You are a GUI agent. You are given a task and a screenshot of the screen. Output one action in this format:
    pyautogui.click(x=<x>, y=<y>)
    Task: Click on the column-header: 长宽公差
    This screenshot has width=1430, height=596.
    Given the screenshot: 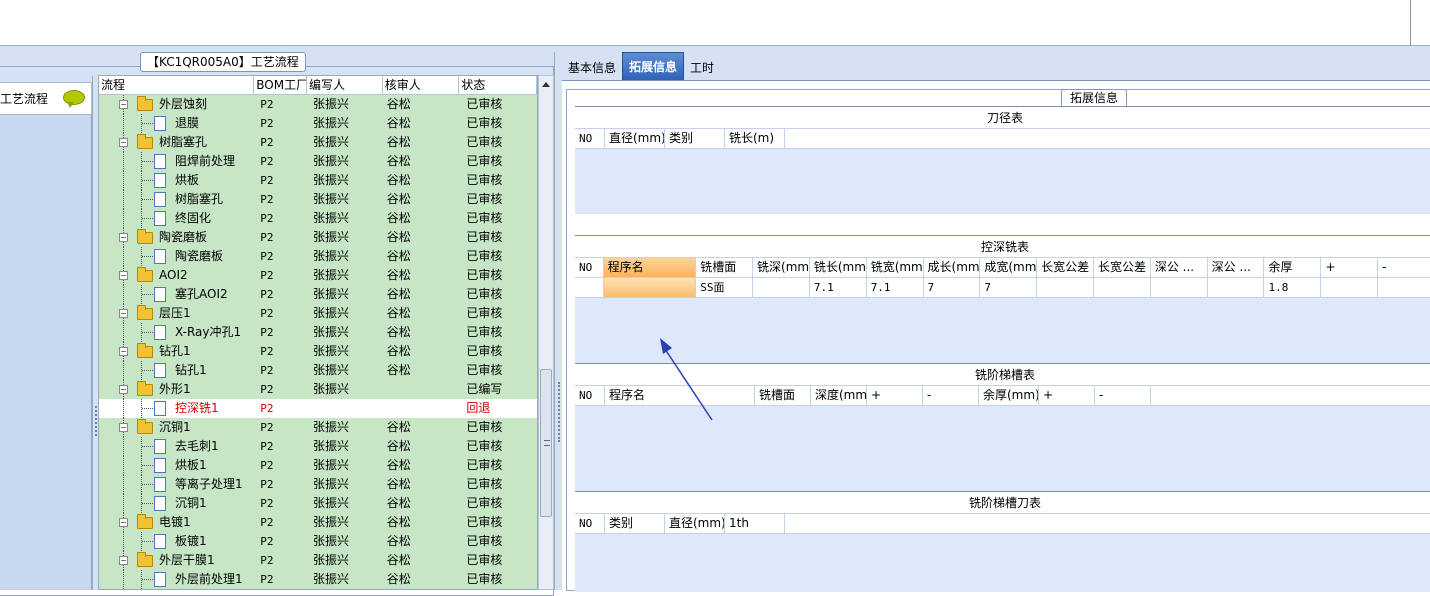 What is the action you would take?
    pyautogui.click(x=1122, y=267)
    